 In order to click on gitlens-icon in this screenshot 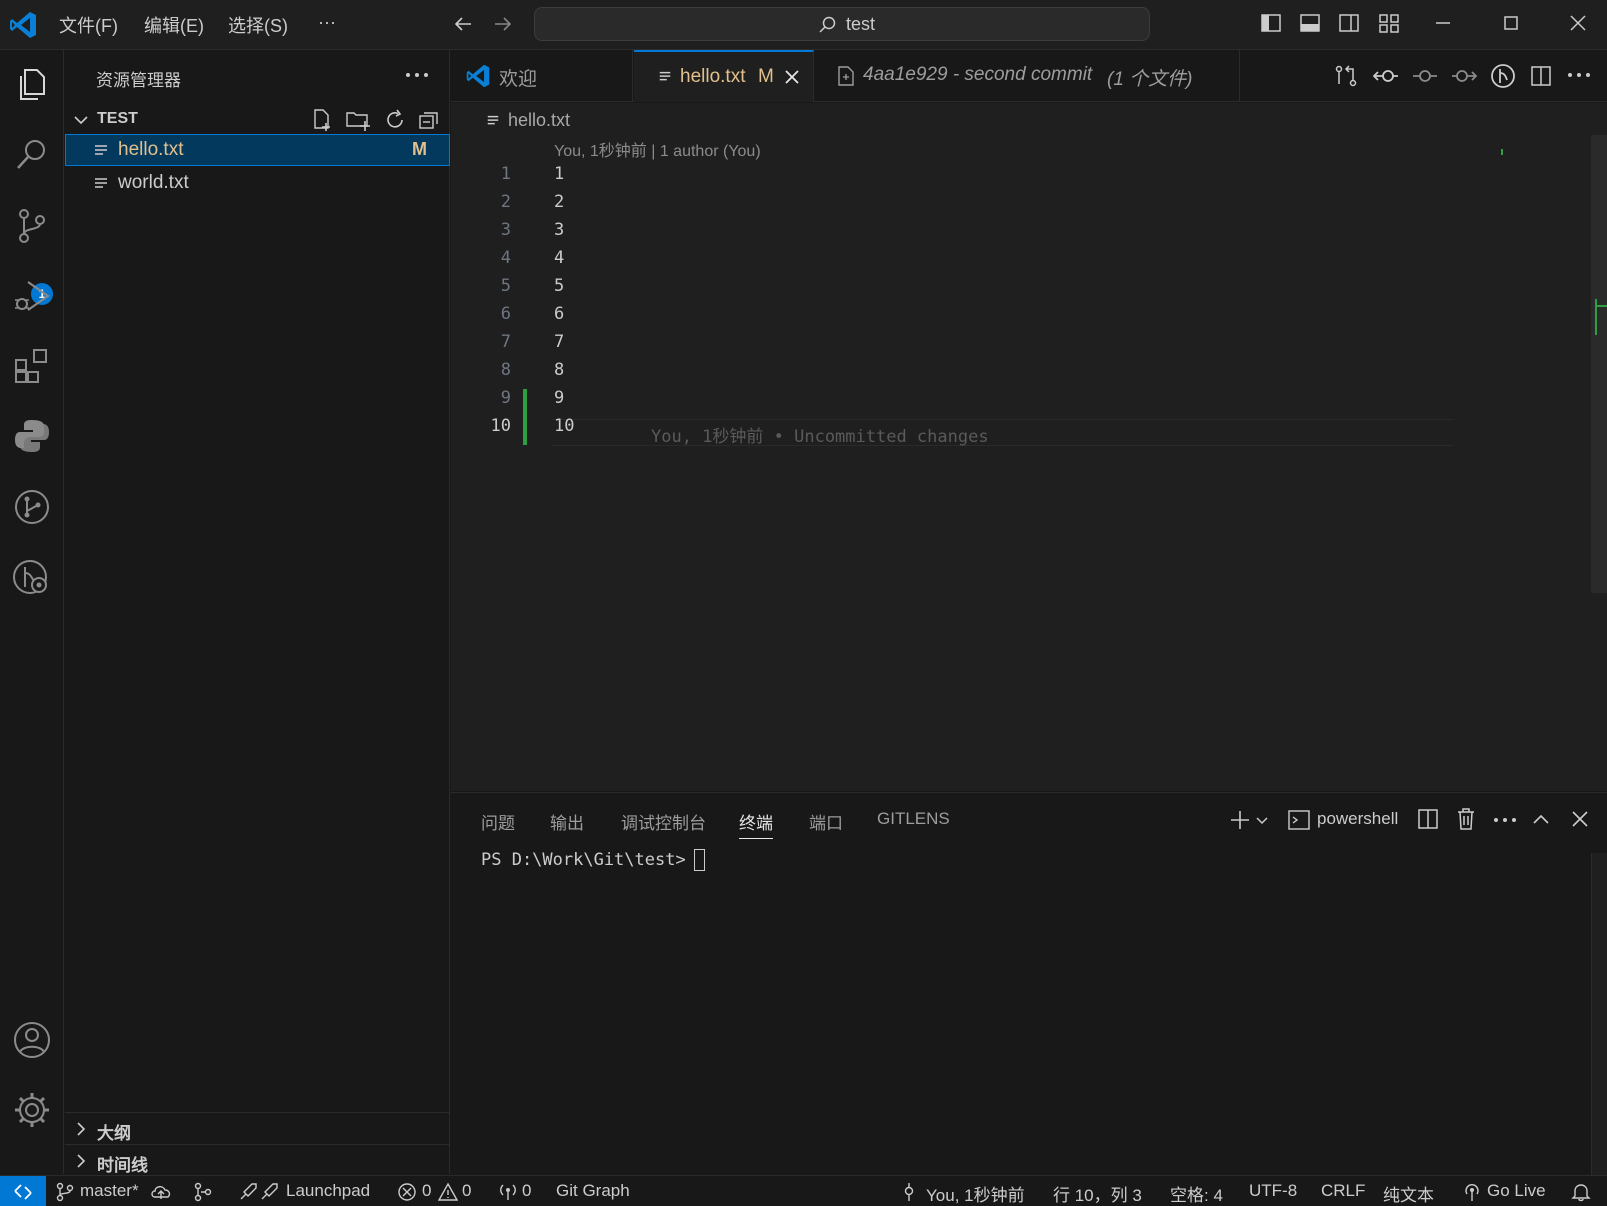, I will do `click(32, 577)`.